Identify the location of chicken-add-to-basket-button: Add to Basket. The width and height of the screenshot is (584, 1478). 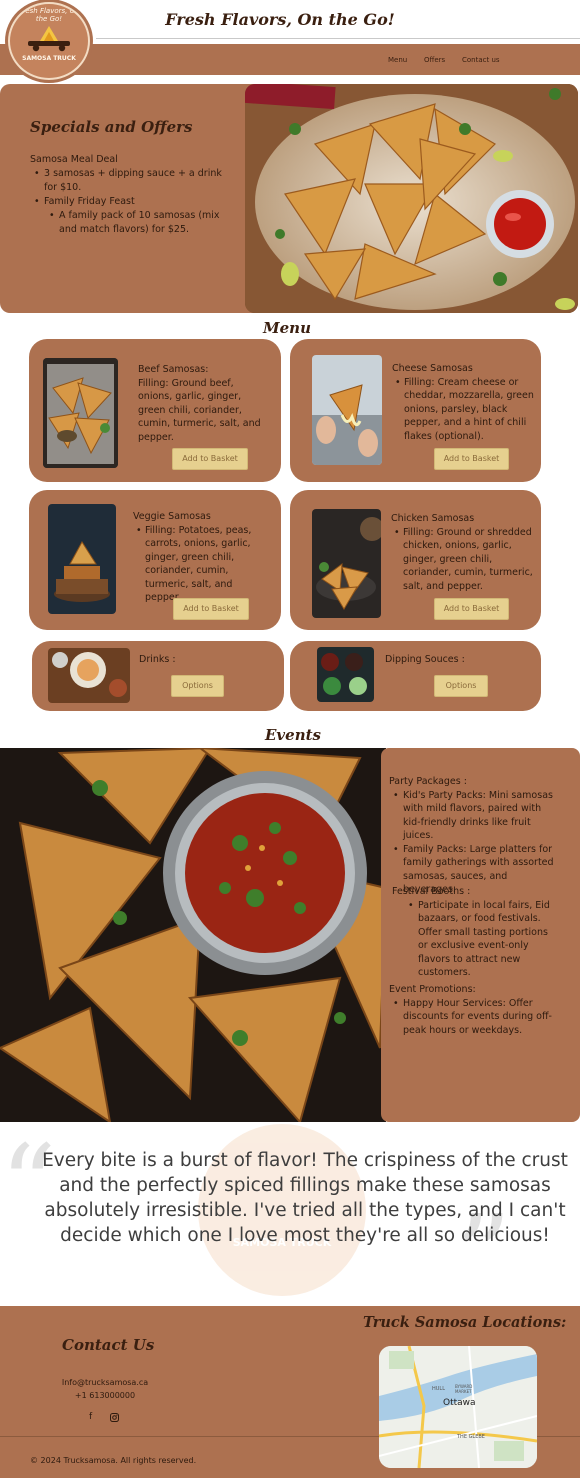
(471, 609).